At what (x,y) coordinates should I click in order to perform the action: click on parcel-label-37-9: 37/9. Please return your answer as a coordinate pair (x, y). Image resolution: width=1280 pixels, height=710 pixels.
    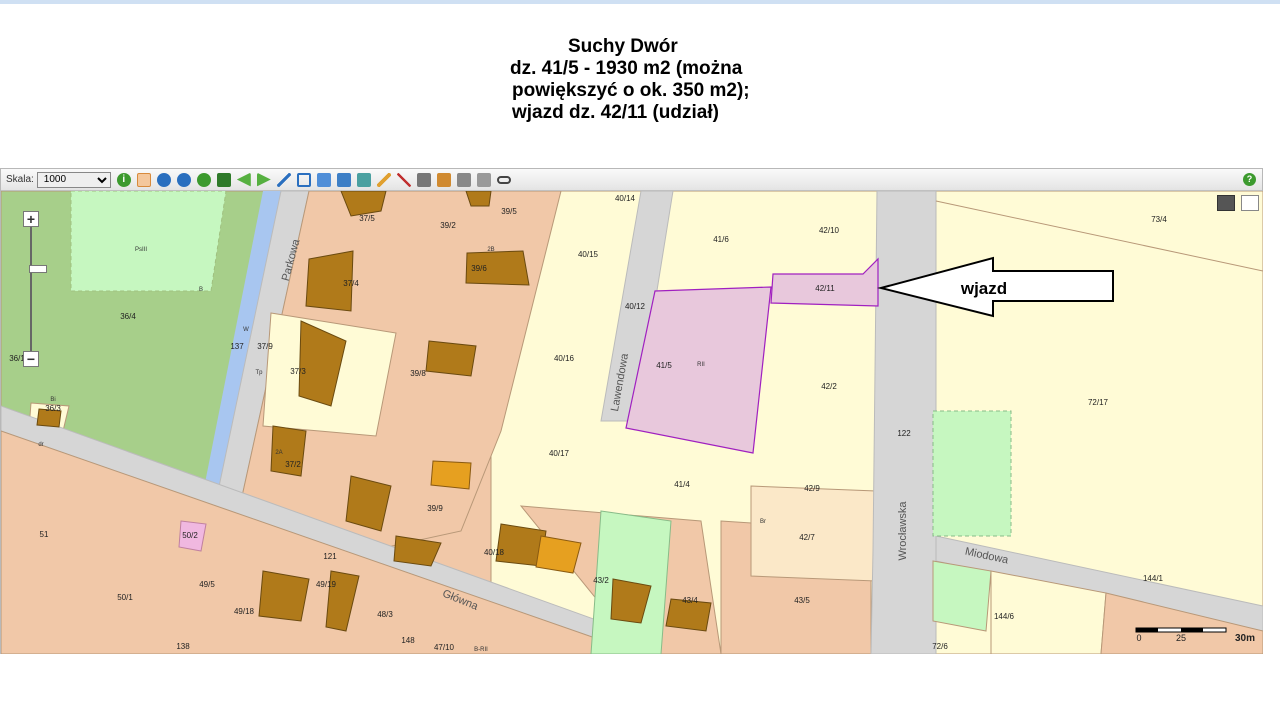
    Looking at the image, I should click on (265, 346).